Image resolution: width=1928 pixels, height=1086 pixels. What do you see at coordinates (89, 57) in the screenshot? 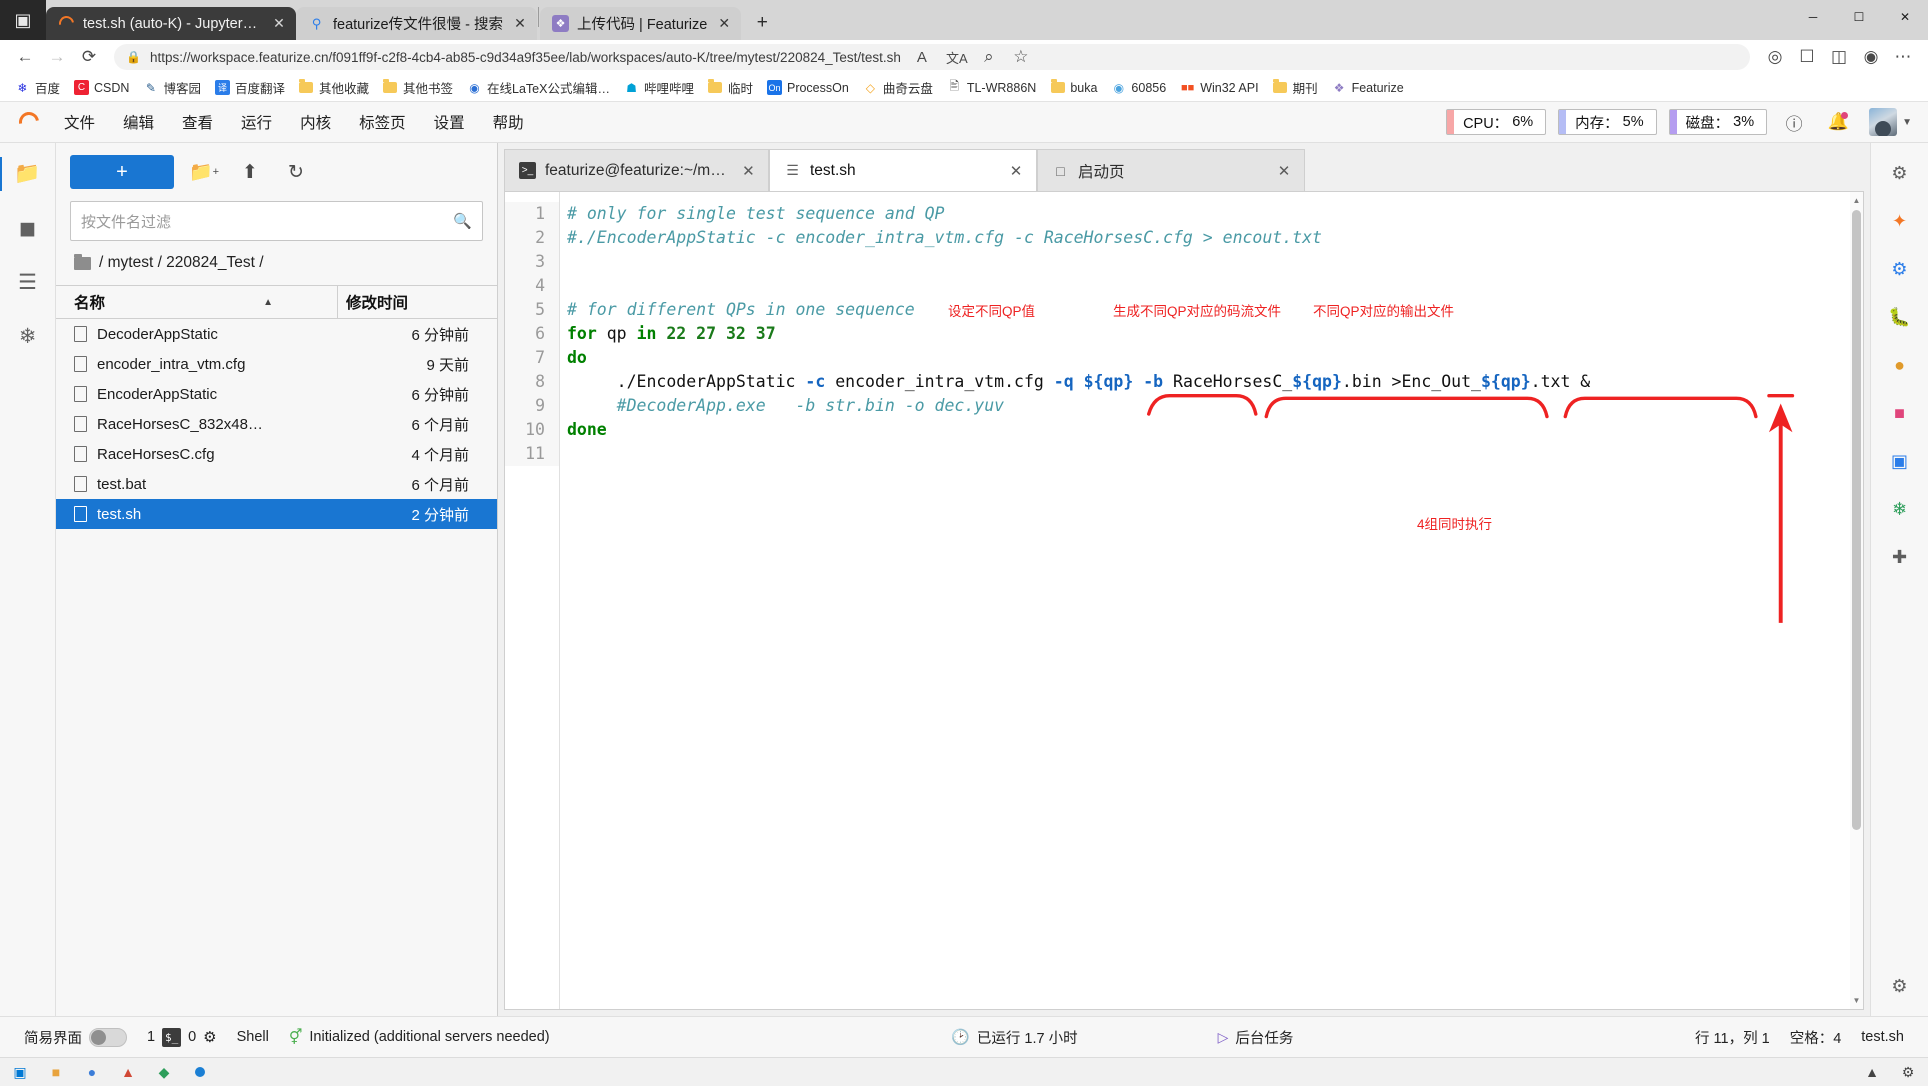
I see `reload-icon: ⟳` at bounding box center [89, 57].